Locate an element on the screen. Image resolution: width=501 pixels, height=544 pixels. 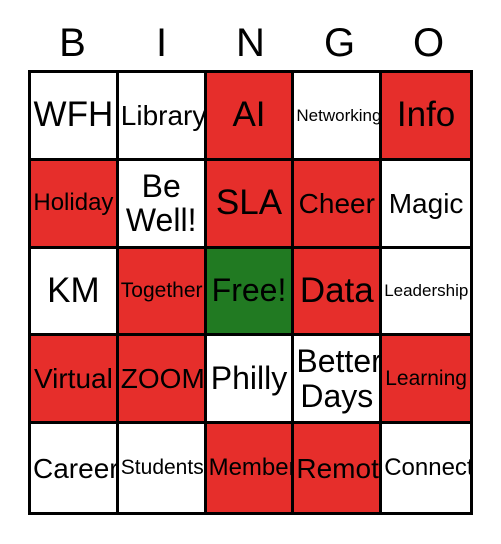
bingo-cell: Cheer is located at coordinates (338, 204).